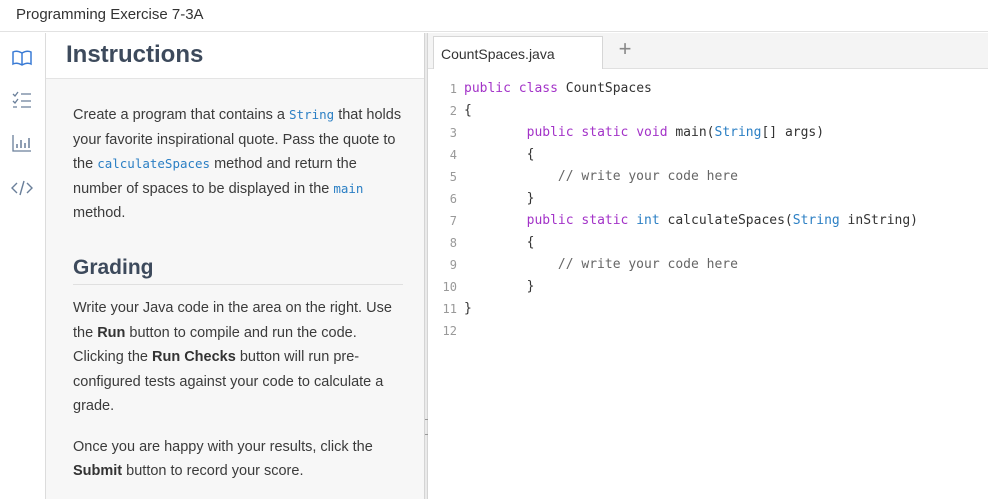 This screenshot has width=988, height=499. What do you see at coordinates (453, 111) in the screenshot?
I see `line-number: 2` at bounding box center [453, 111].